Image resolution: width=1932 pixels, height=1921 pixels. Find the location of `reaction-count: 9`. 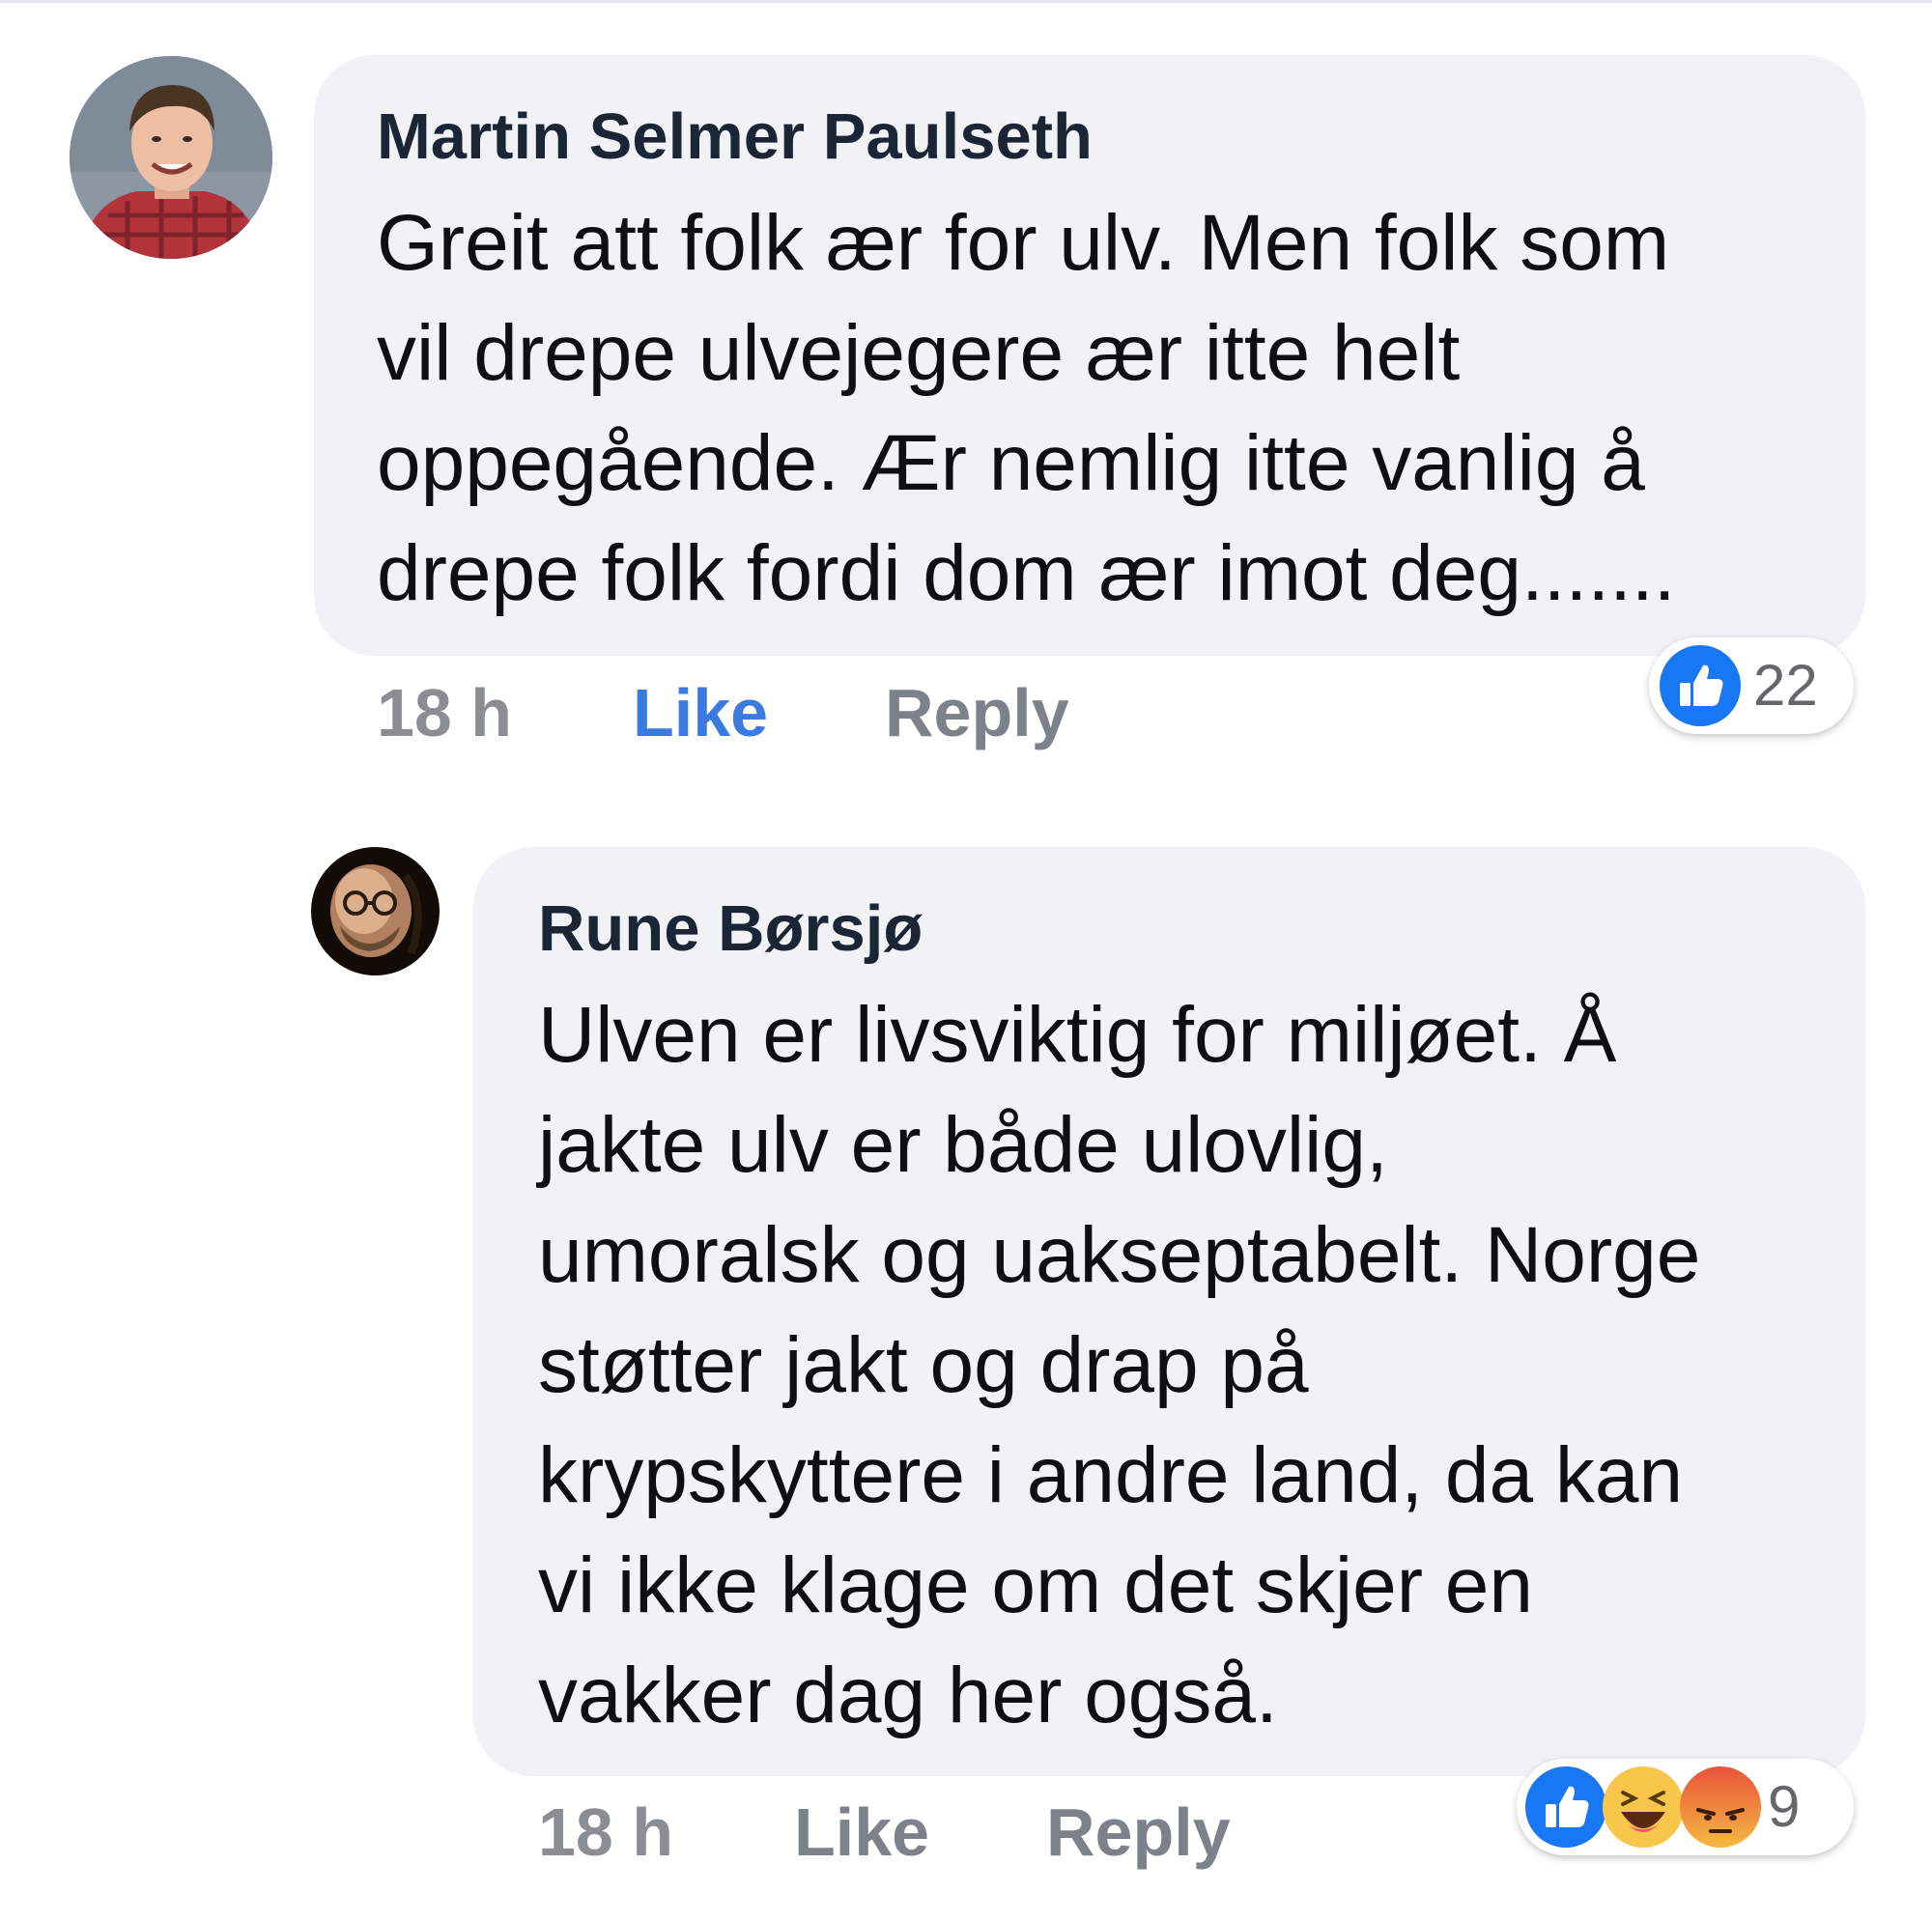

reaction-count: 9 is located at coordinates (1784, 1806).